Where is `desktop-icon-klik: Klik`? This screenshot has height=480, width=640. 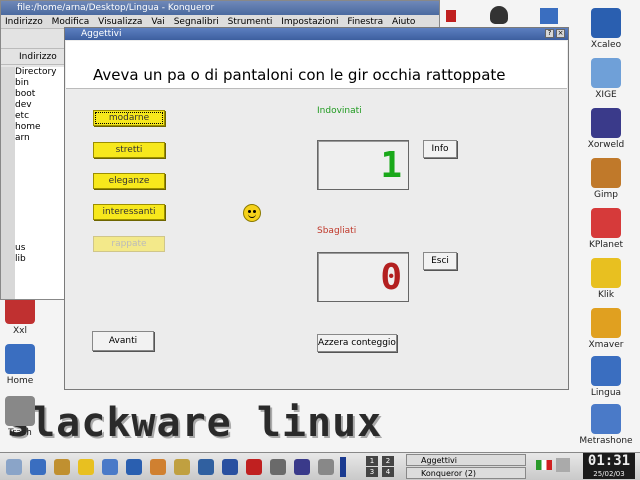 desktop-icon-klik: Klik is located at coordinates (606, 279).